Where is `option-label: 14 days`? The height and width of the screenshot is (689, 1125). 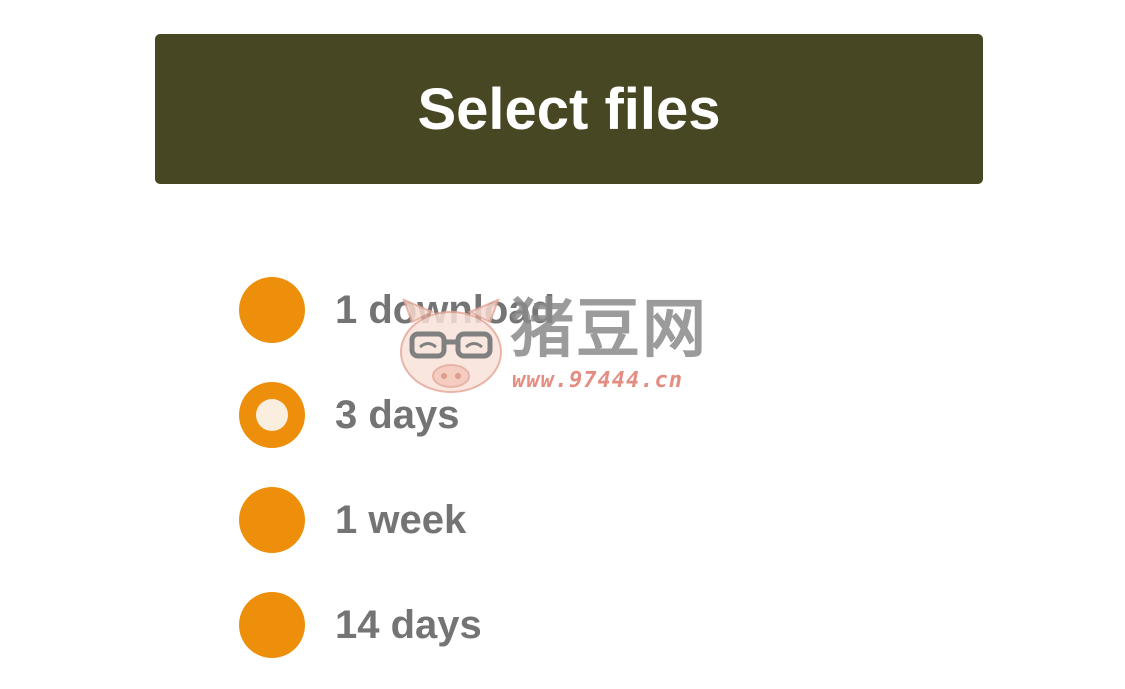
option-label: 14 days is located at coordinates (408, 625).